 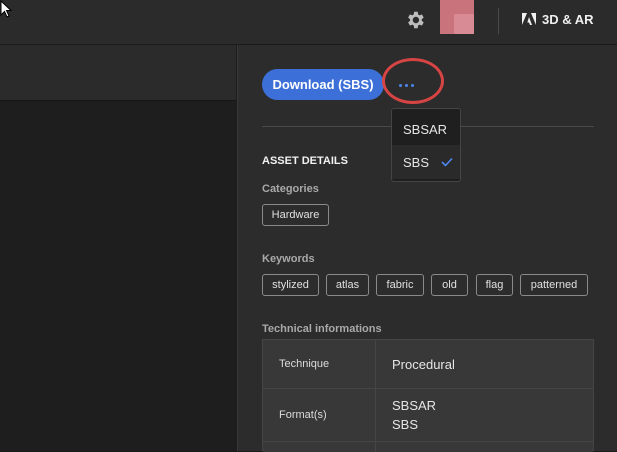 I want to click on tech-info-label: Technical informations, so click(x=322, y=329).